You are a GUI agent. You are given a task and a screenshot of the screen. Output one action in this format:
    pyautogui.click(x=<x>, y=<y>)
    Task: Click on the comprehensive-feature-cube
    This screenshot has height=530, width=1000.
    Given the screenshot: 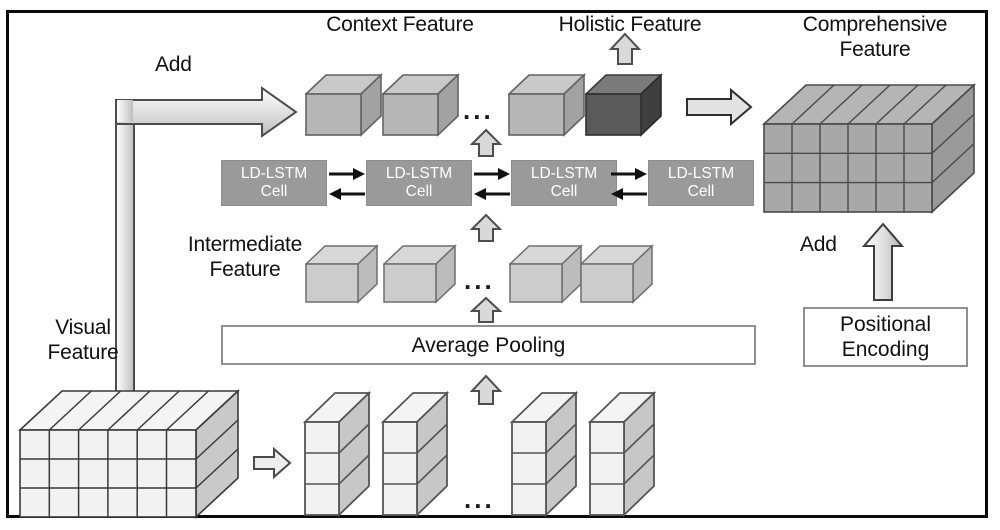 What is the action you would take?
    pyautogui.click(x=869, y=148)
    